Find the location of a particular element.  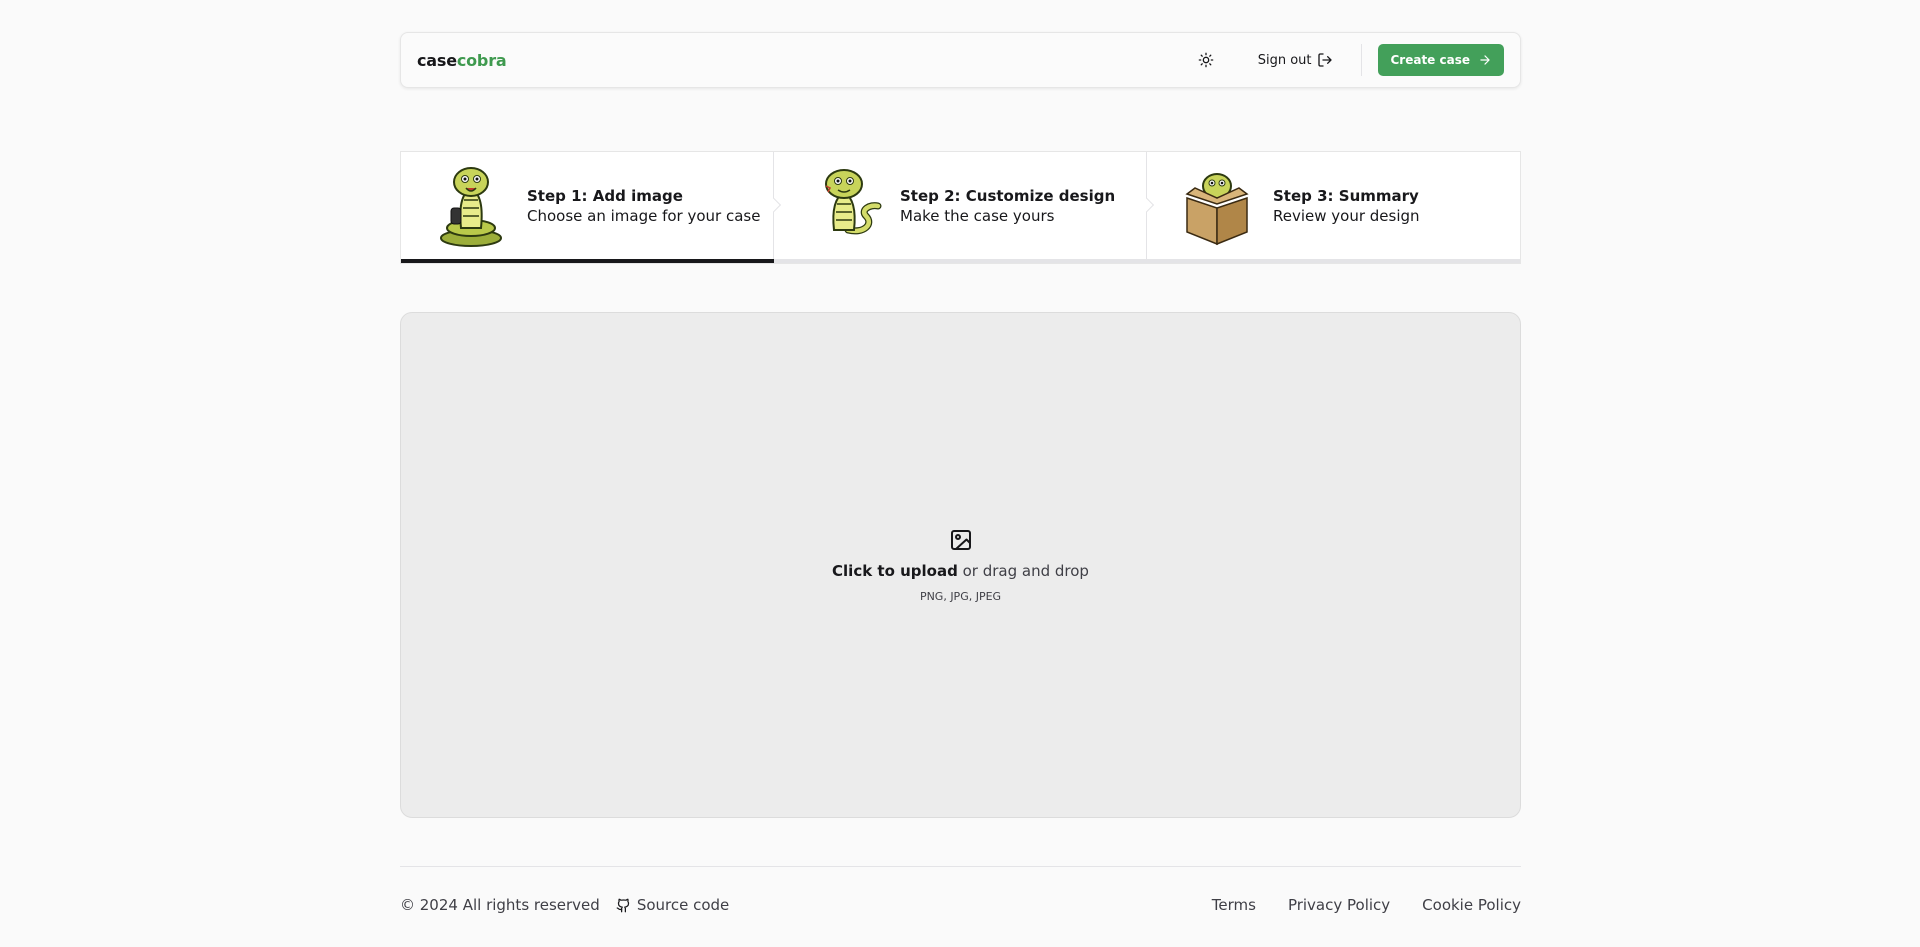

source-code-link: Source code is located at coordinates (672, 905).